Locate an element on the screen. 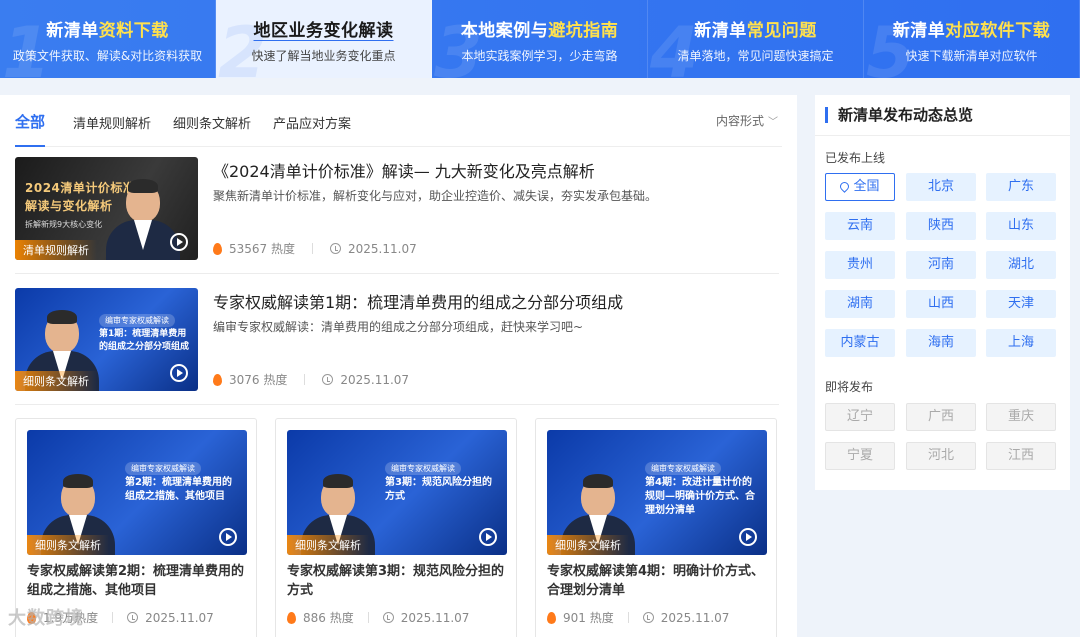 This screenshot has height=637, width=1080. published-label: 已发布上线 is located at coordinates (855, 158).